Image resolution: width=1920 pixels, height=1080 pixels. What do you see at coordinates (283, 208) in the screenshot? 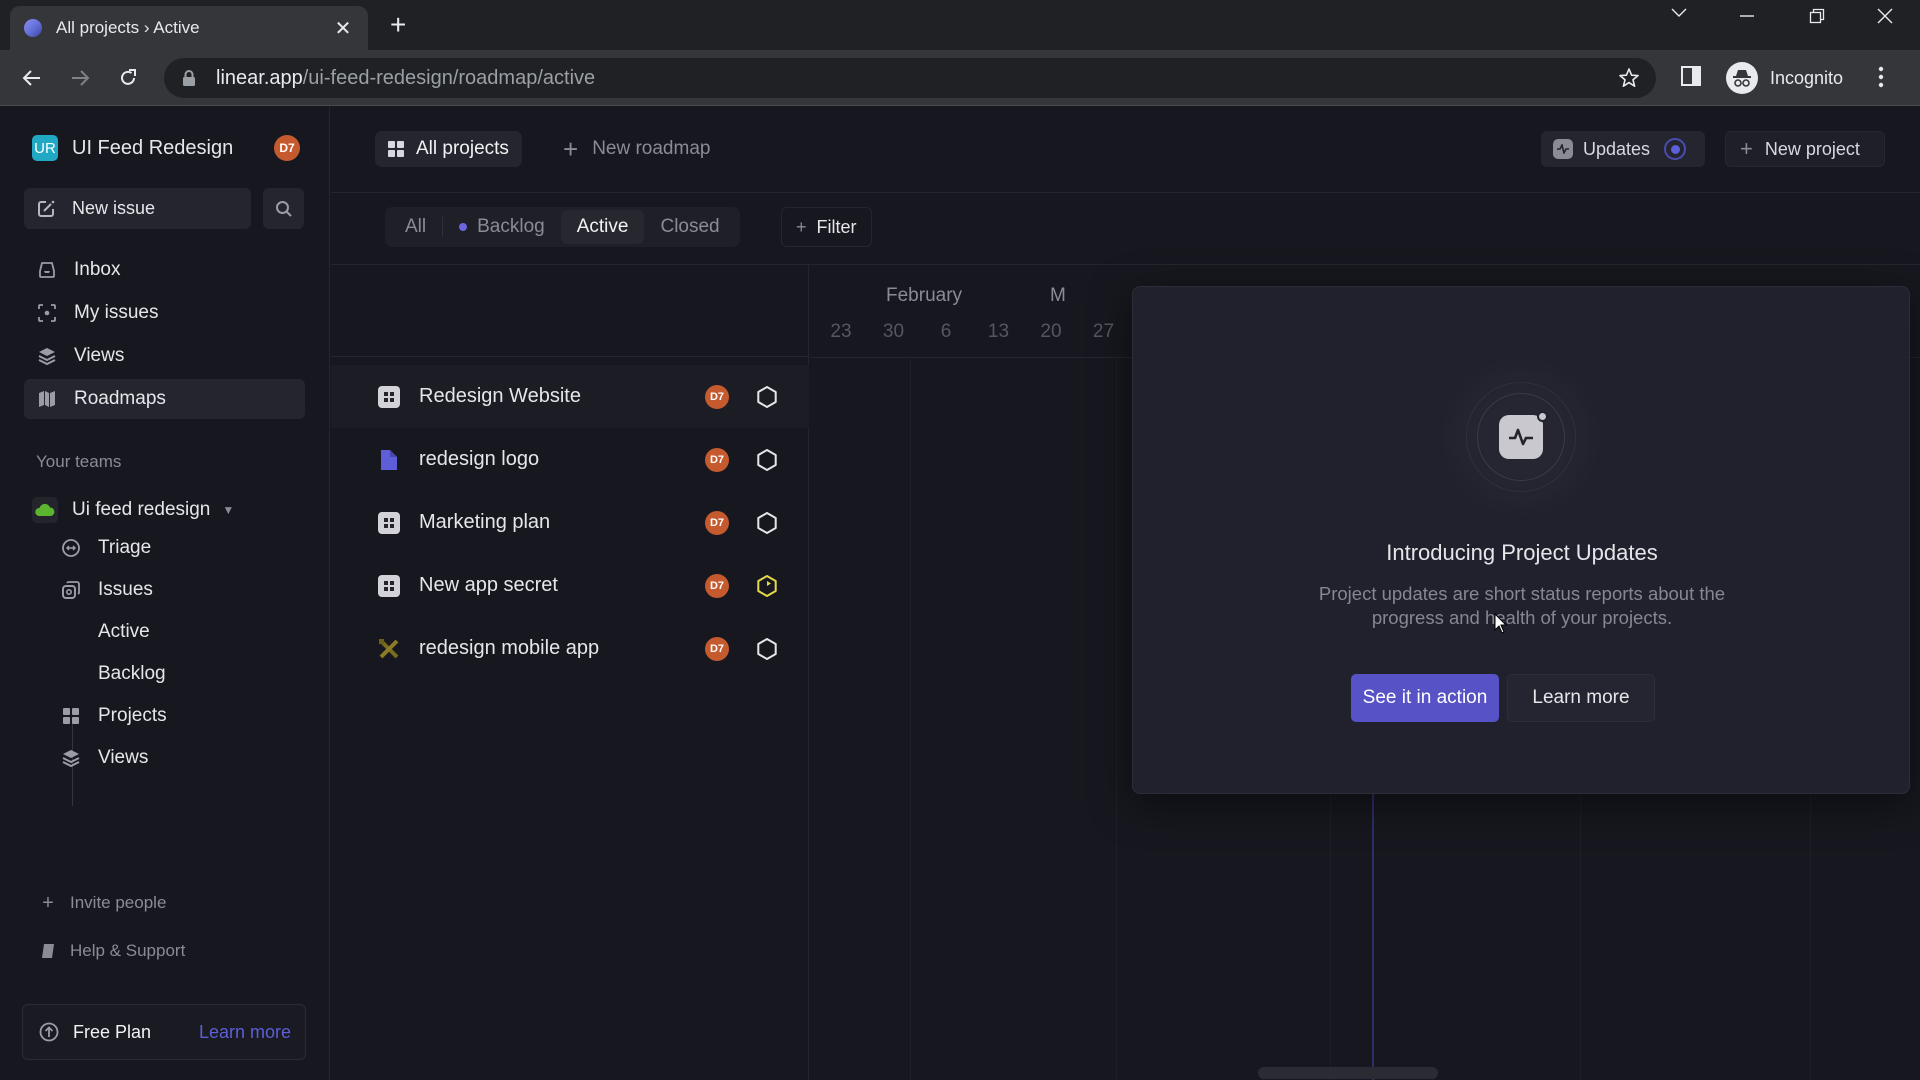
I see `search-button` at bounding box center [283, 208].